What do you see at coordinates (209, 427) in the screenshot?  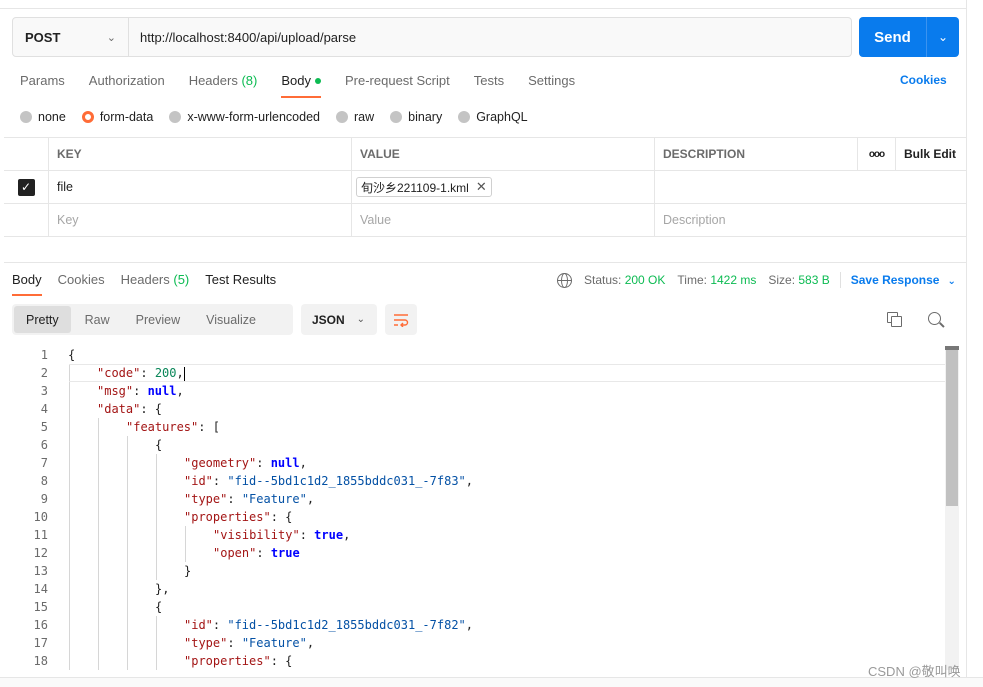 I see `code-token: : [` at bounding box center [209, 427].